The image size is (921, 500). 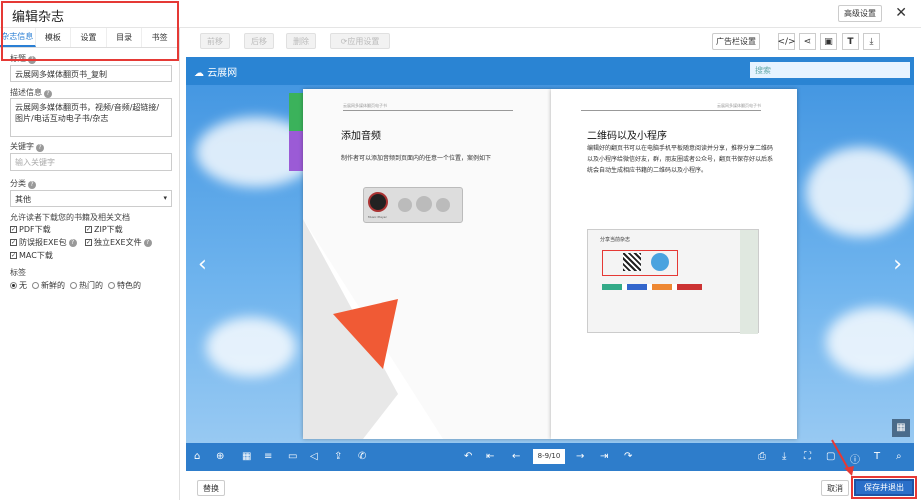 What do you see at coordinates (48, 285) in the screenshot?
I see `radio-fresh: 新鲜的` at bounding box center [48, 285].